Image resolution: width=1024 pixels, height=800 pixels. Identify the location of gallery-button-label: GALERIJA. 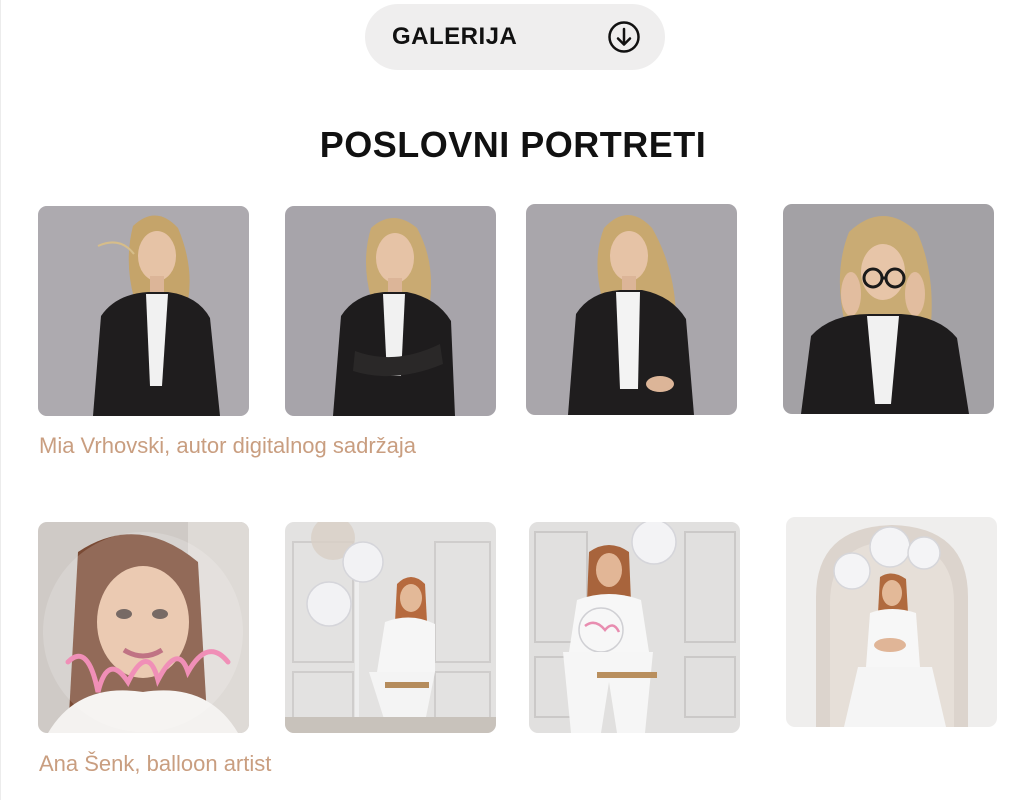
(455, 36).